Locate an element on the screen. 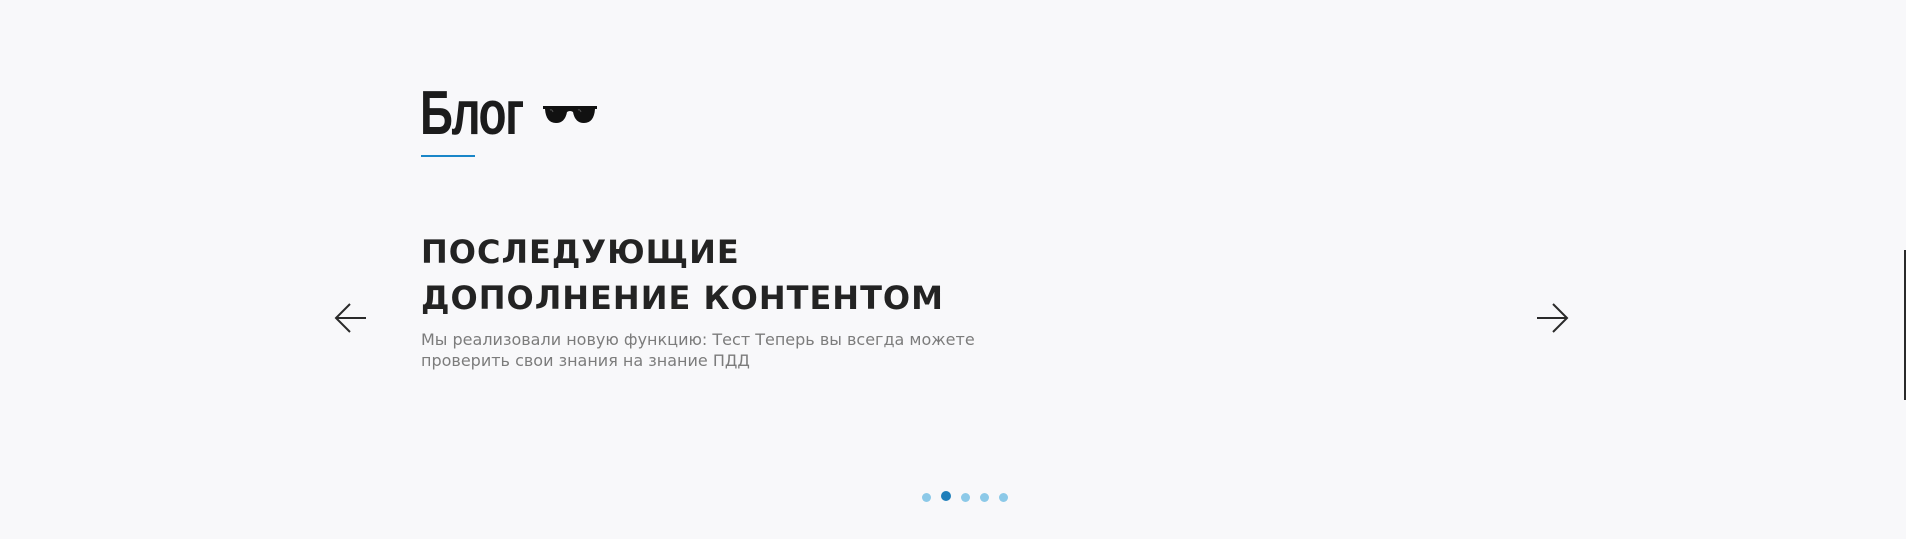  section-title: Блог is located at coordinates (472, 113).